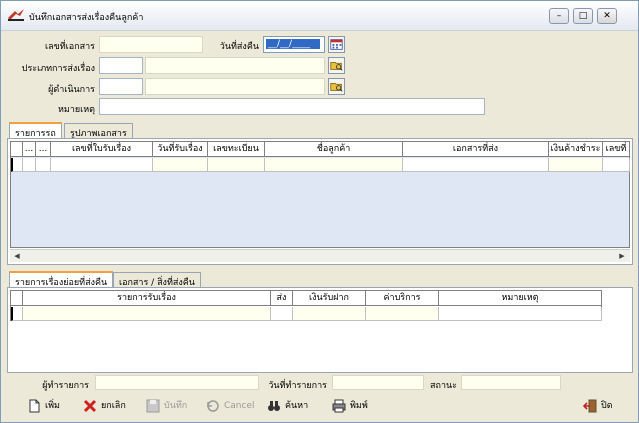 Image resolution: width=639 pixels, height=423 pixels. Describe the element at coordinates (583, 16) in the screenshot. I see `maximize-button: □` at that location.